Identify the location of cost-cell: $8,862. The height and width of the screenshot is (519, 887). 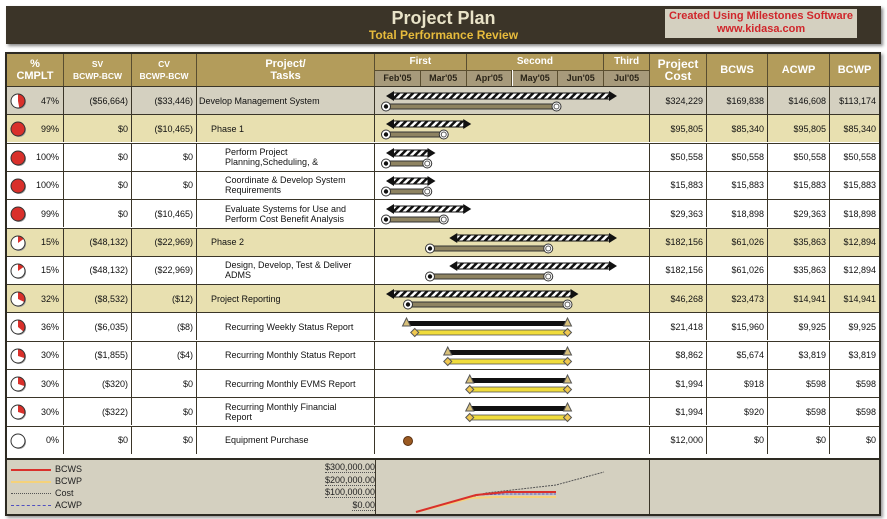
(678, 355).